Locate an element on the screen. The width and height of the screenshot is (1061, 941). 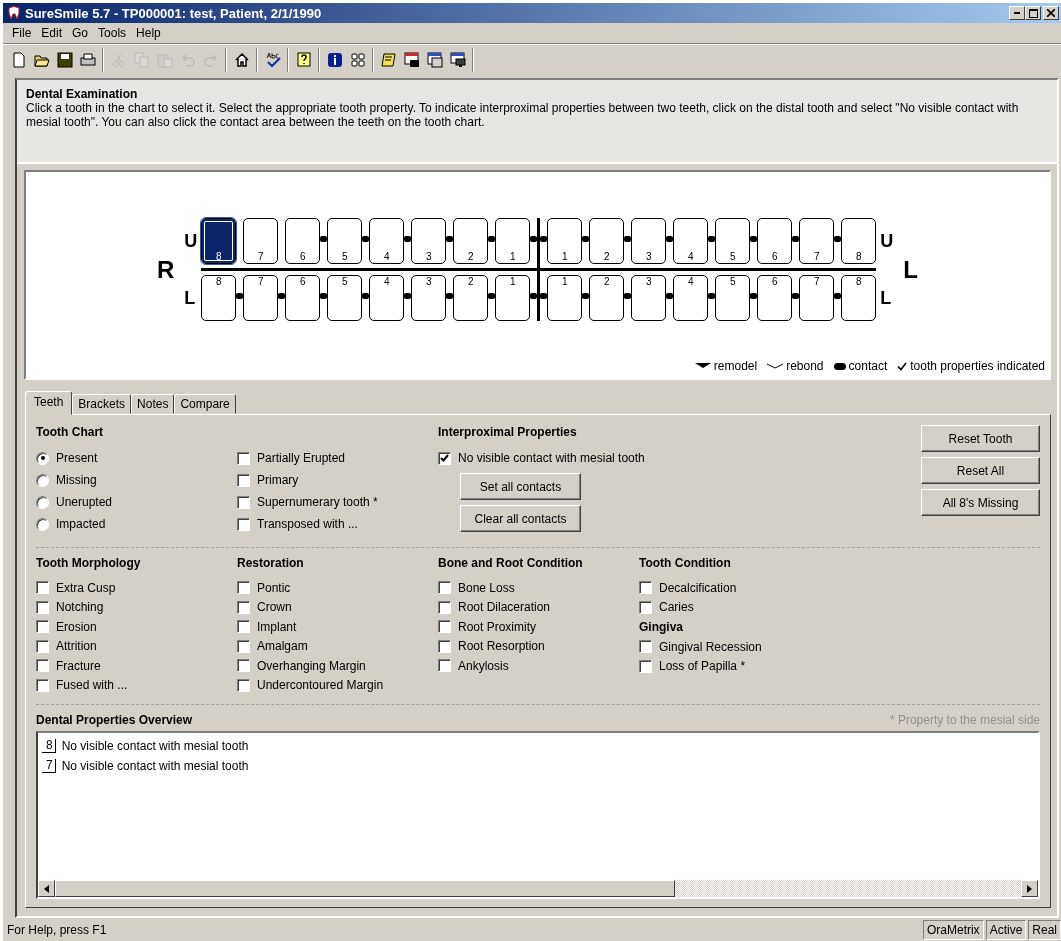
menu-item: Go is located at coordinates (80, 33).